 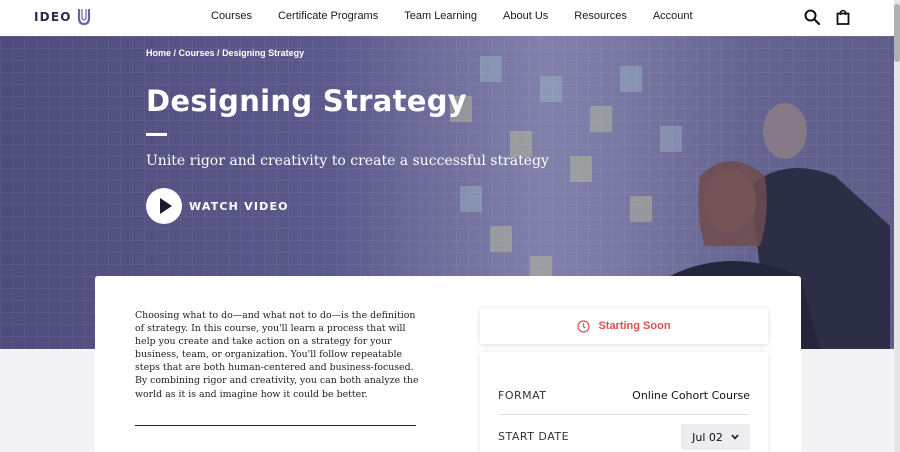 I want to click on title-divider, so click(x=156, y=134).